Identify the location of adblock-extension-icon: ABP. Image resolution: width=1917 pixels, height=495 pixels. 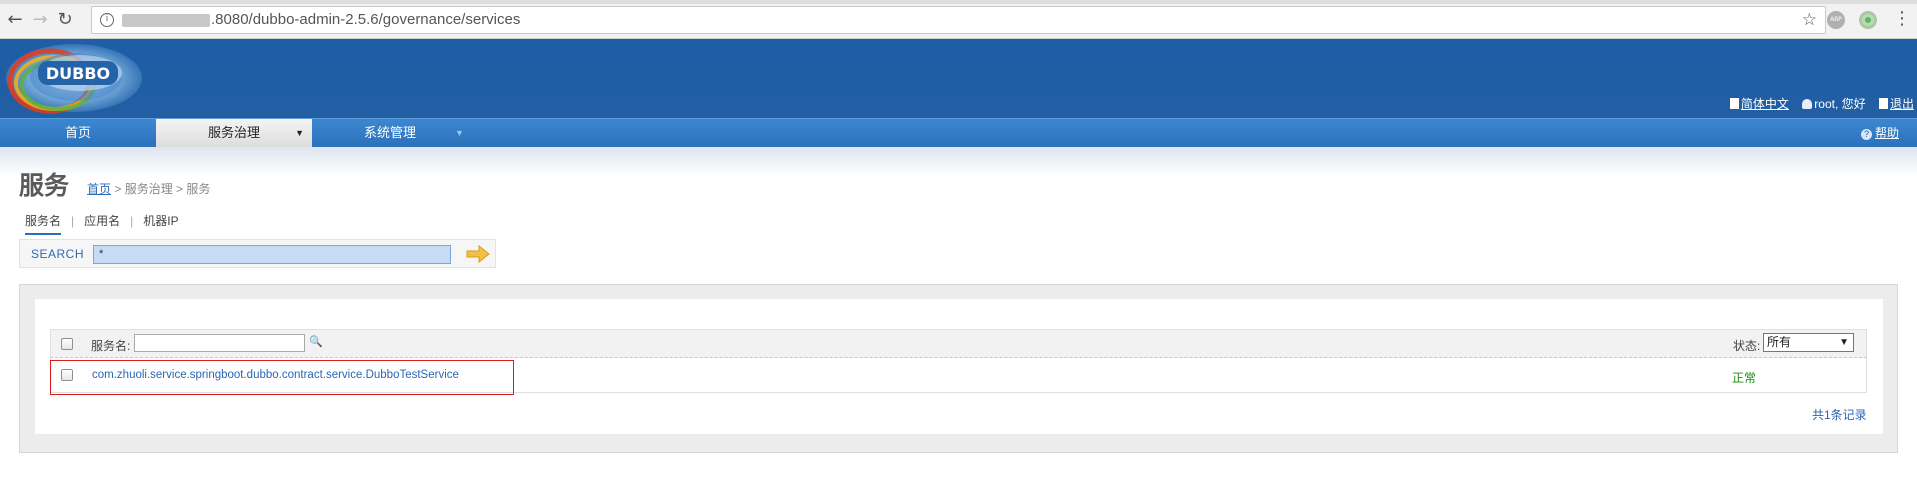
(1836, 20).